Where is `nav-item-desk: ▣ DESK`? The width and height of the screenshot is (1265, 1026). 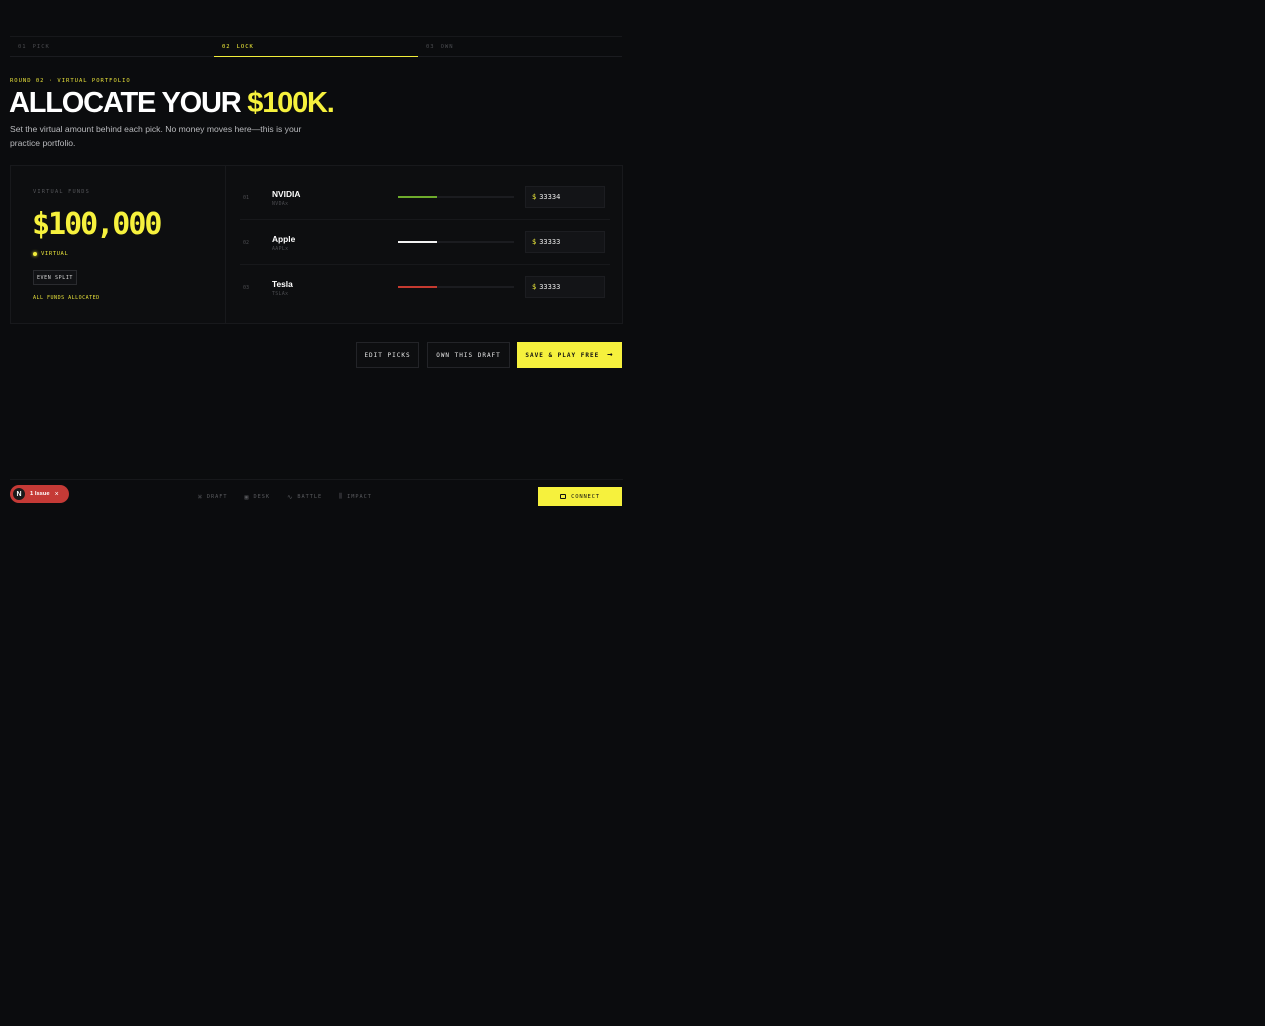 nav-item-desk: ▣ DESK is located at coordinates (257, 496).